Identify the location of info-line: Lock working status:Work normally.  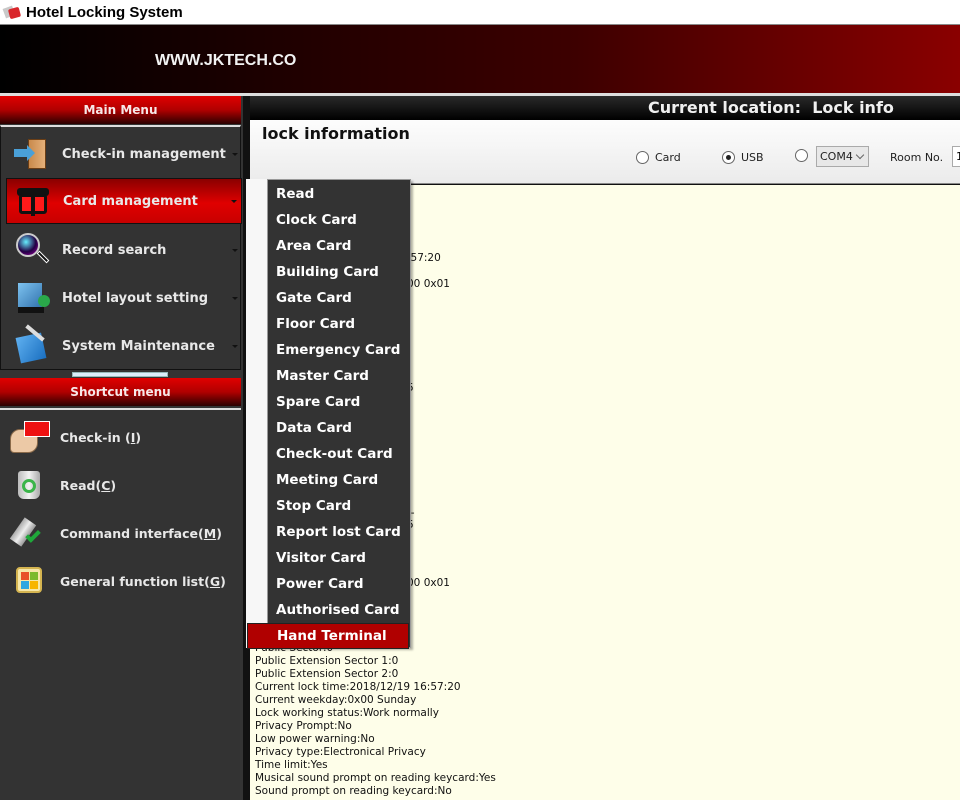
(347, 713).